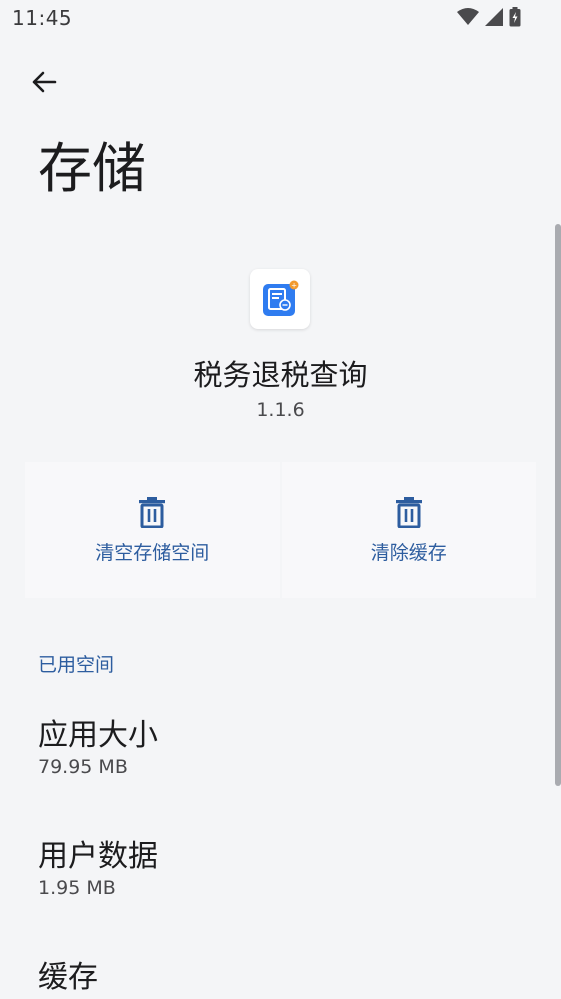  What do you see at coordinates (280, 20) in the screenshot?
I see `status-bar: 11:45` at bounding box center [280, 20].